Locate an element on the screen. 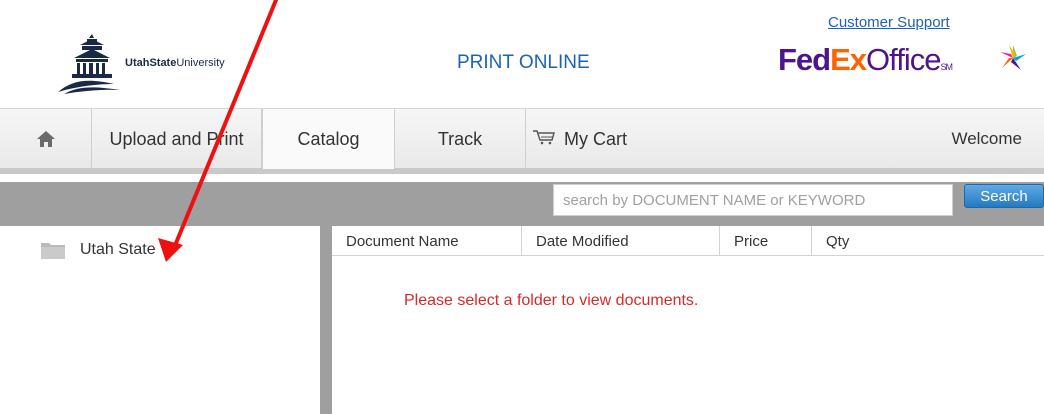  nav-upload-and-print: Upload and Print is located at coordinates (177, 139).